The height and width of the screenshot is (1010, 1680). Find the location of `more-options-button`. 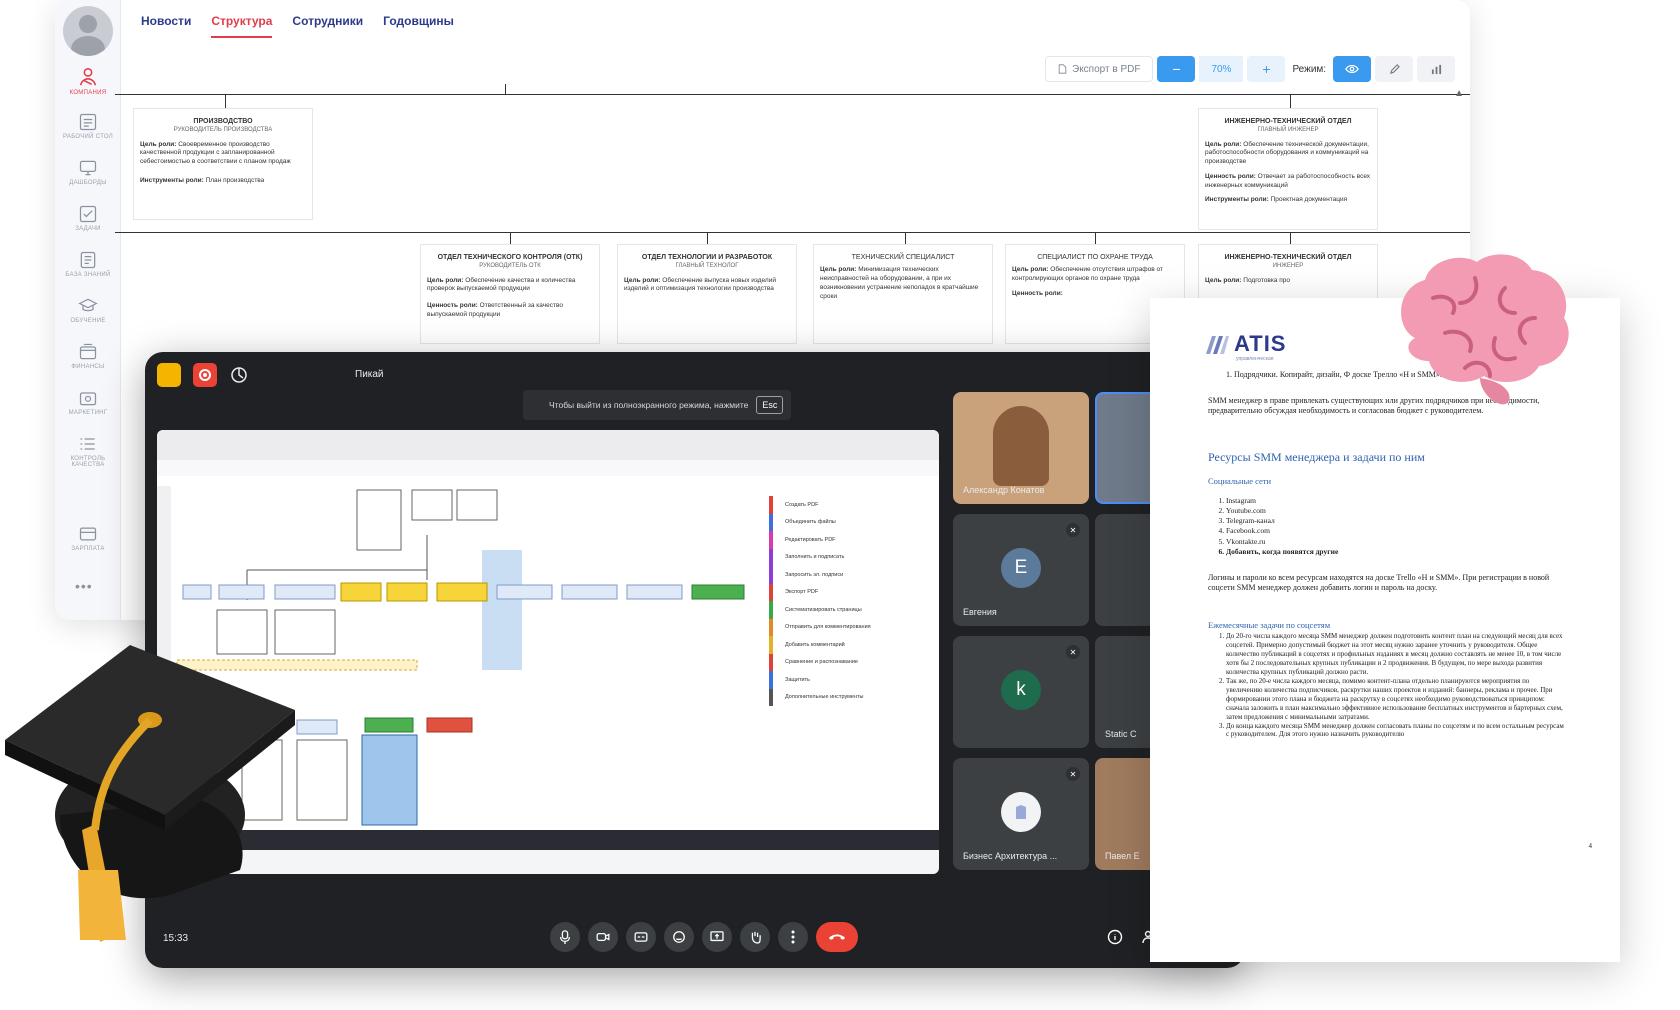

more-options-button is located at coordinates (793, 937).